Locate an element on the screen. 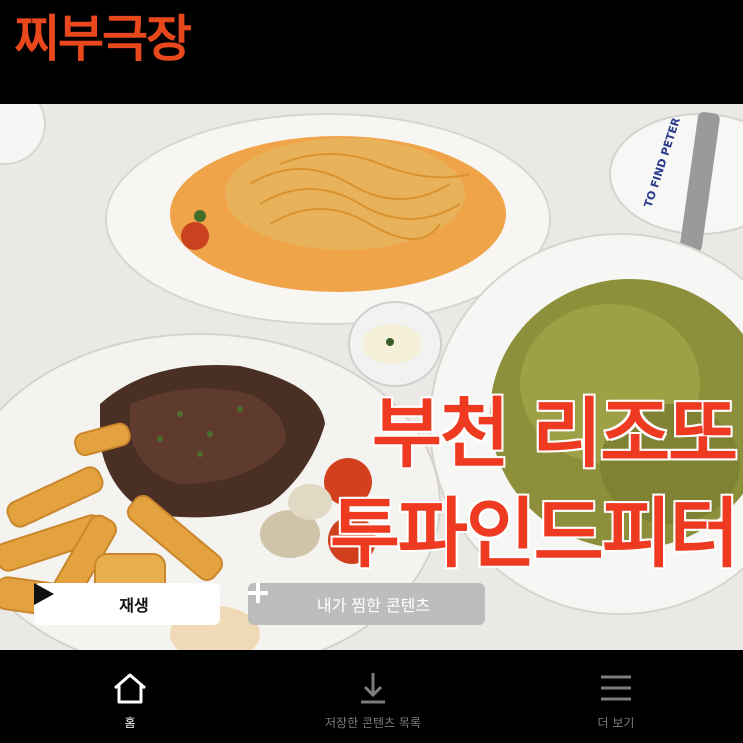 This screenshot has height=743, width=743. add-to-my-list-button: 내가 찜한 콘텐츠 is located at coordinates (366, 604).